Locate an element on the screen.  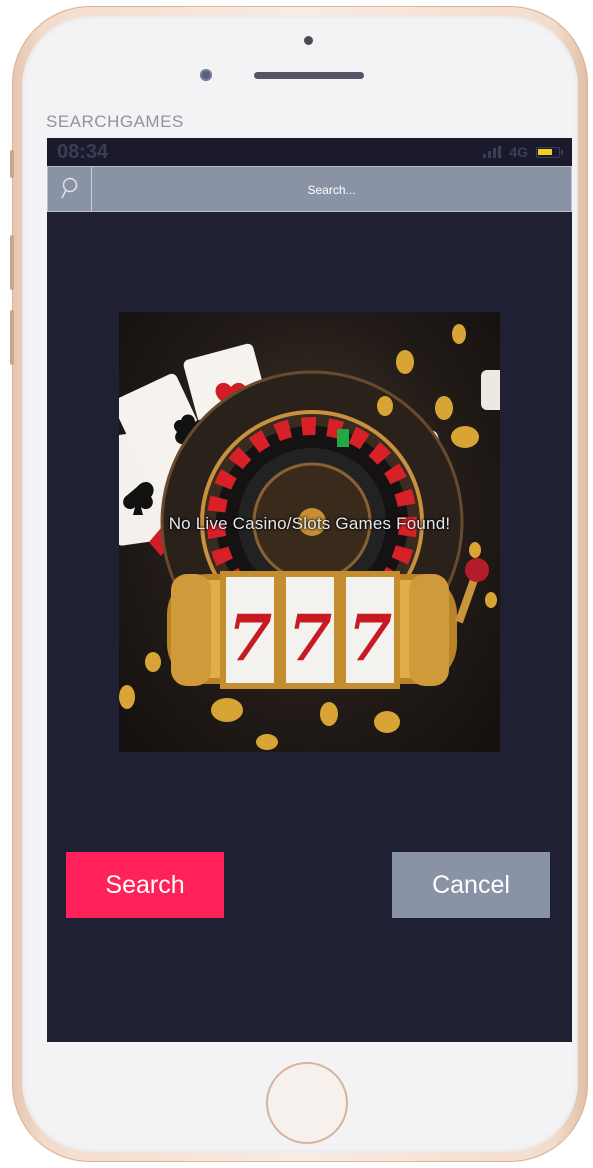
network-label: 4G is located at coordinates (518, 152).